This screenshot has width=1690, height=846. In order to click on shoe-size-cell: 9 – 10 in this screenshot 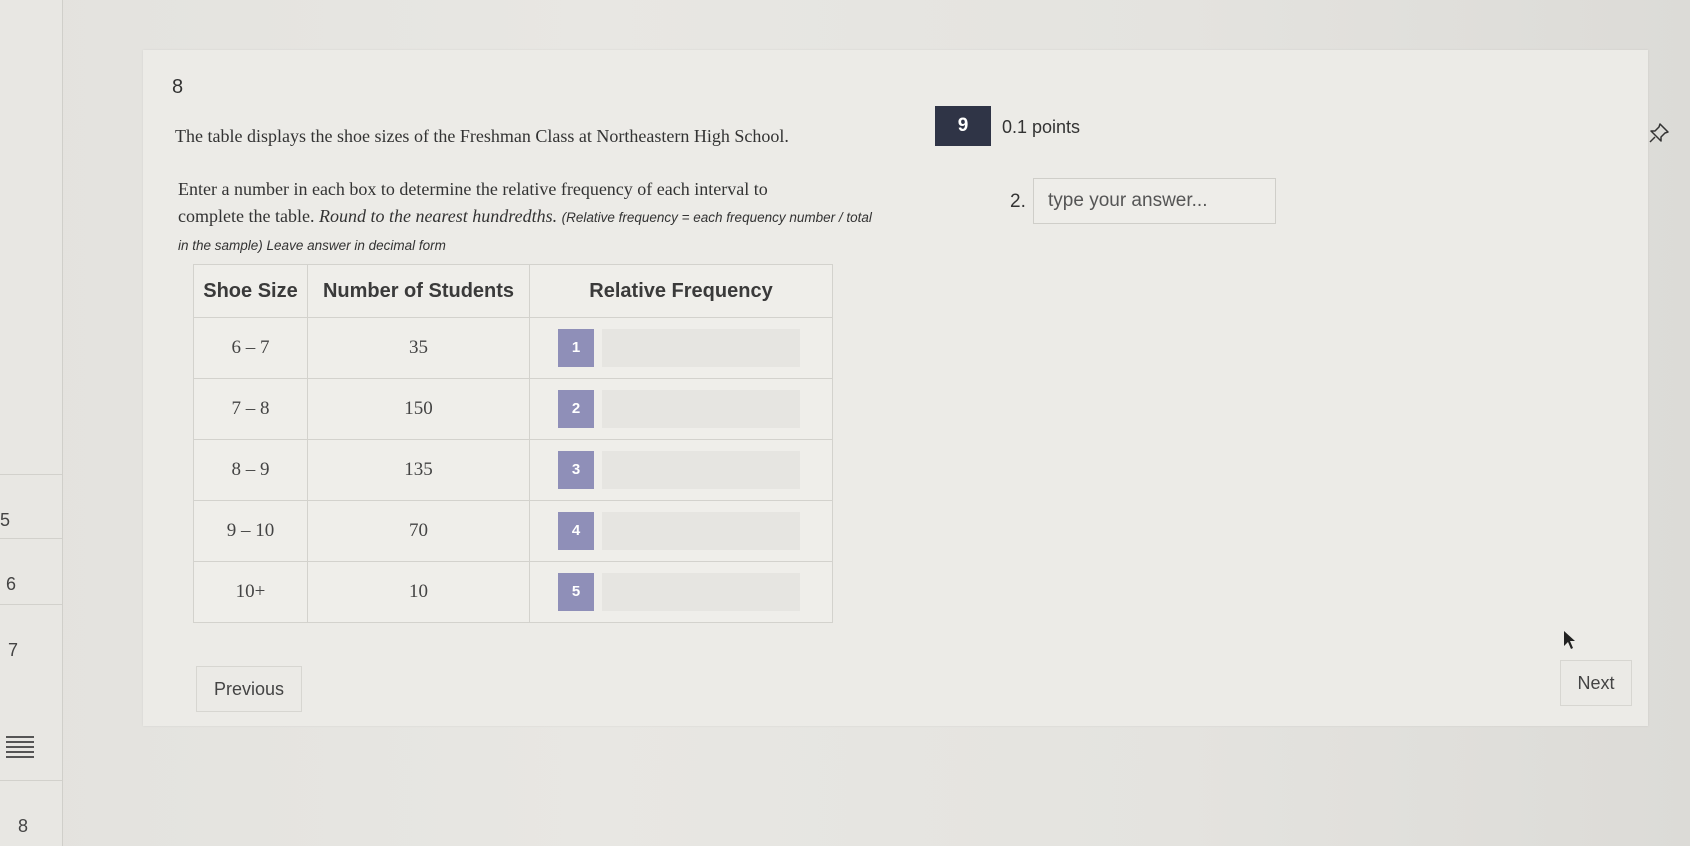, I will do `click(250, 531)`.